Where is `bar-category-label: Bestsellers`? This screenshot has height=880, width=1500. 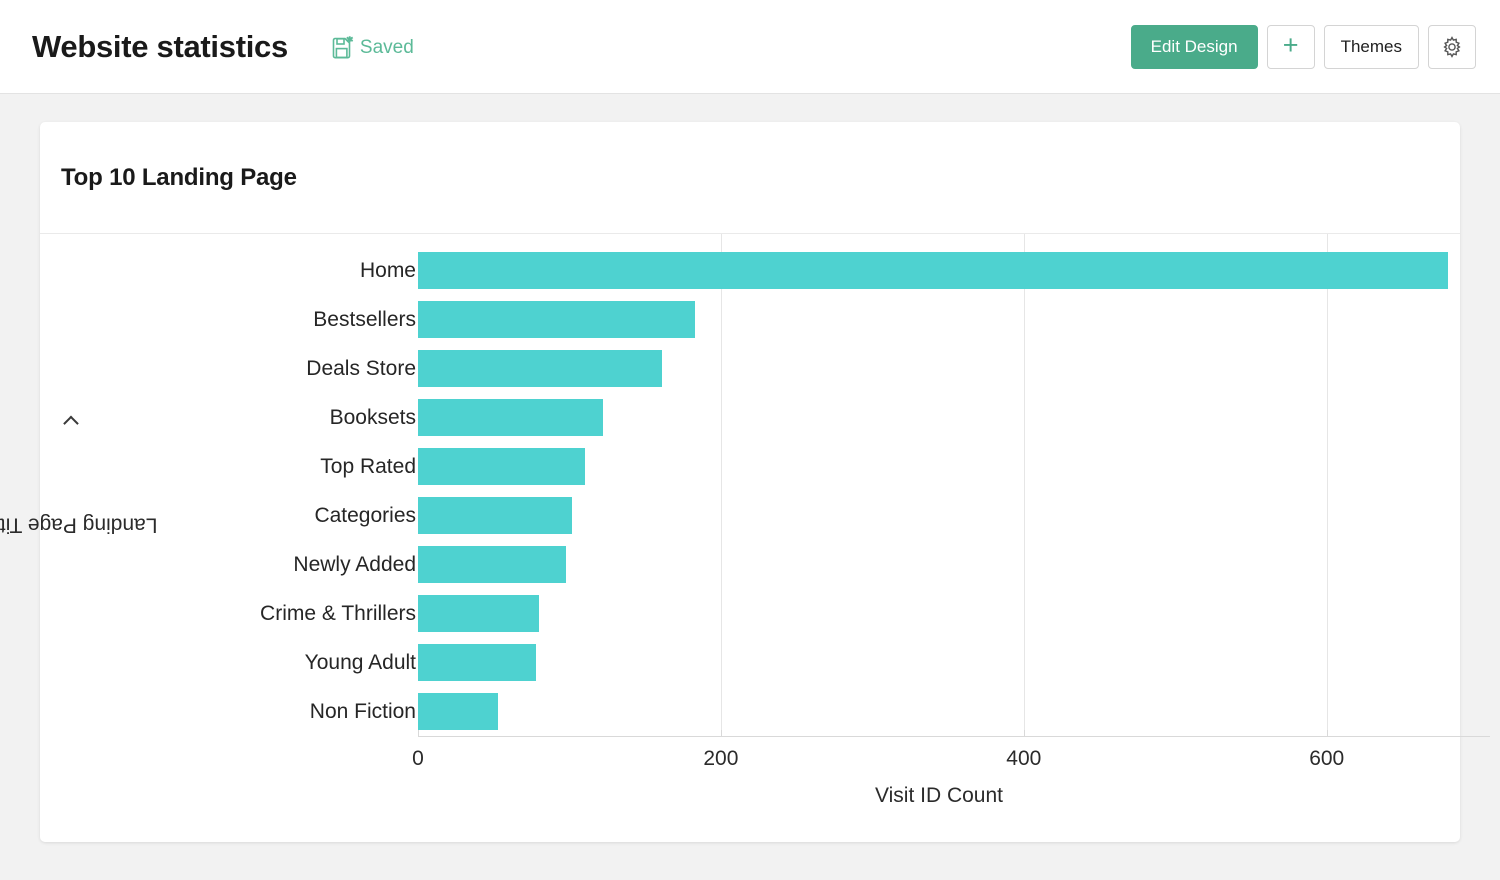
bar-category-label: Bestsellers is located at coordinates (364, 319).